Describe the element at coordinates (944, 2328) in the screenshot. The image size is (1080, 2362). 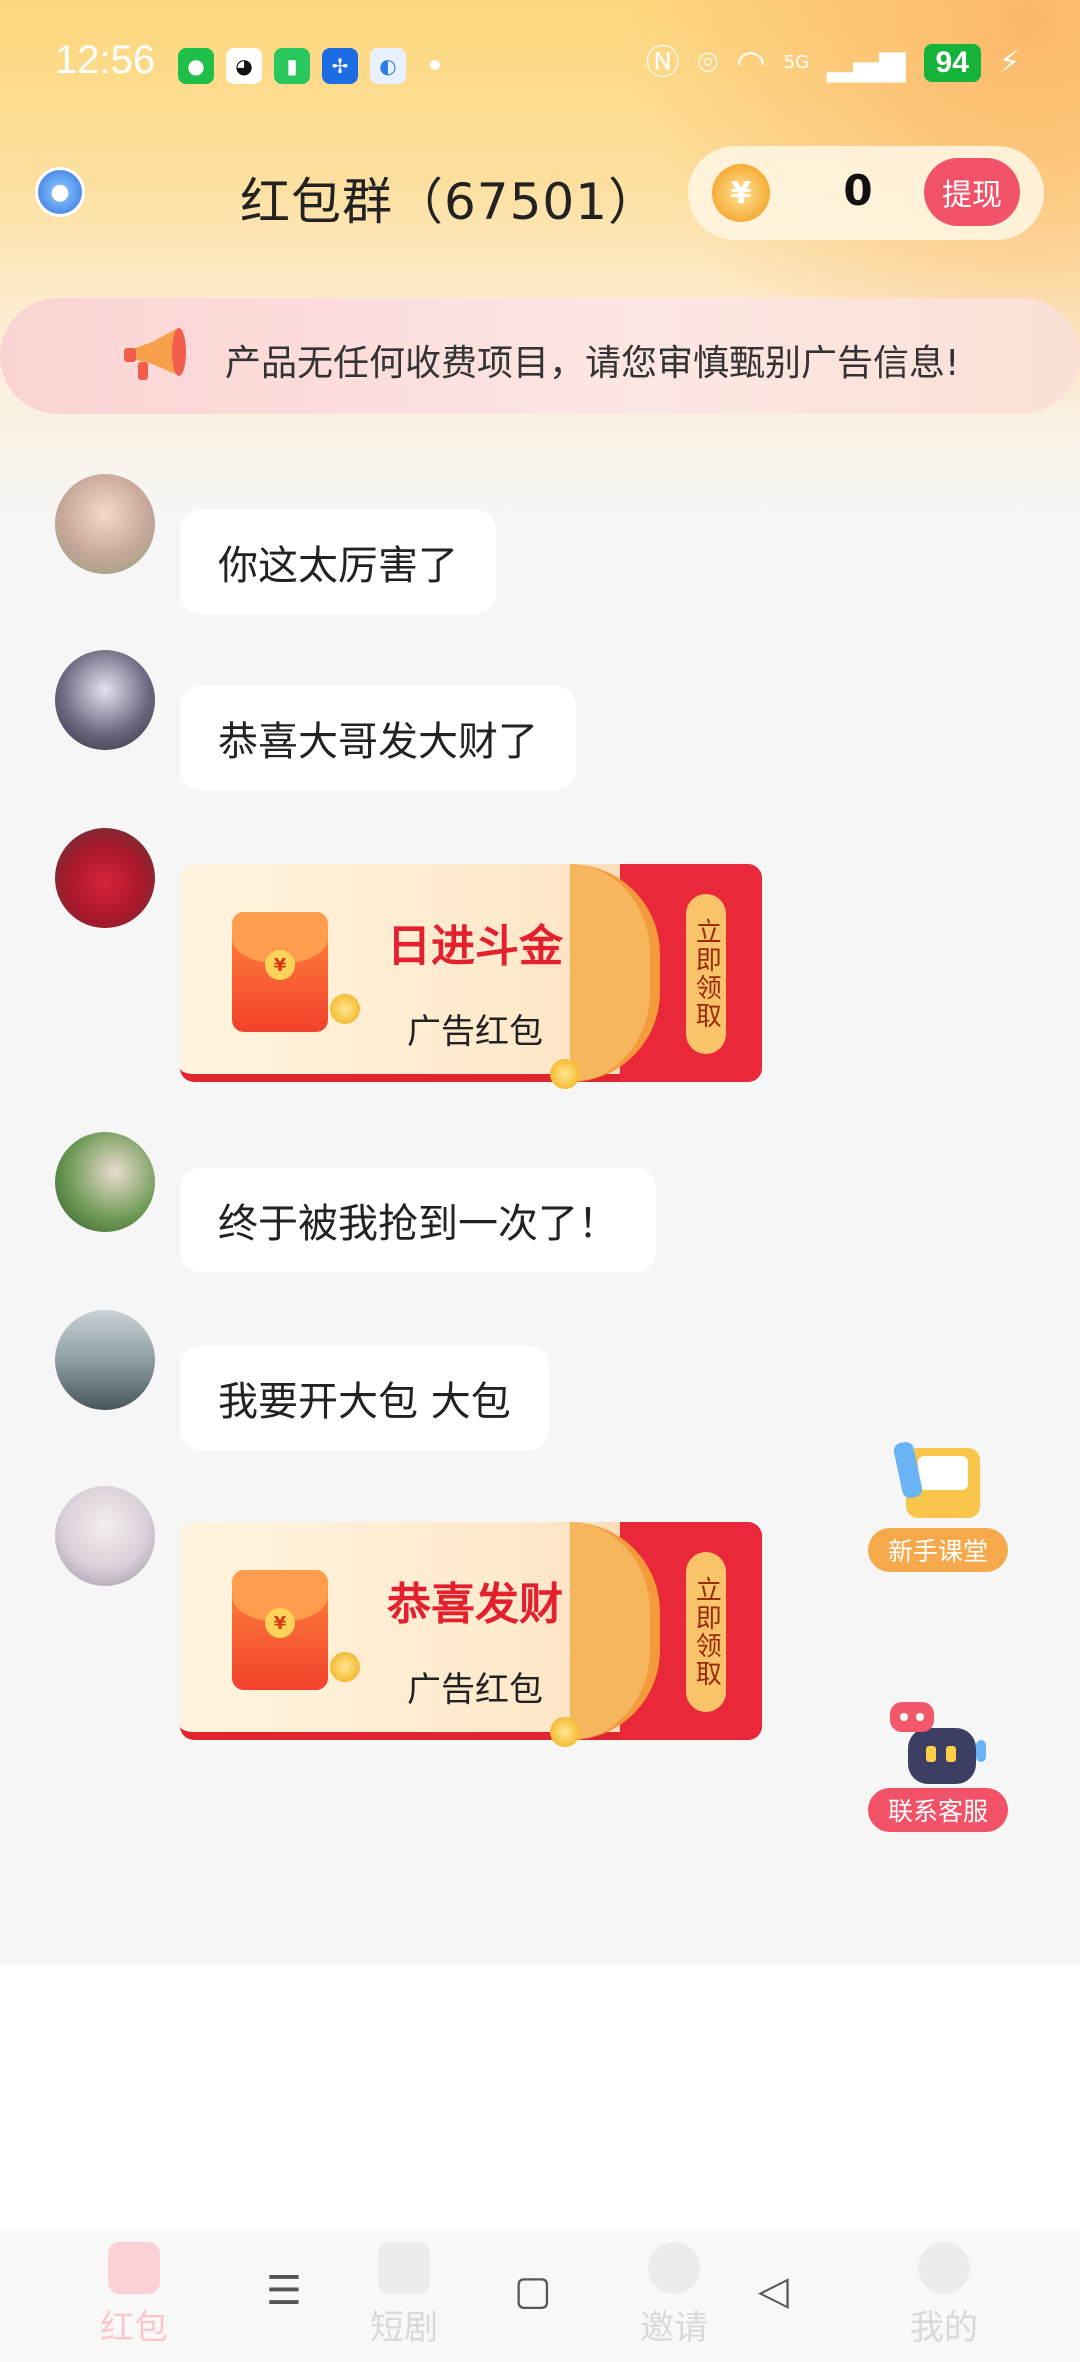
I see `tab-label: 我的` at that location.